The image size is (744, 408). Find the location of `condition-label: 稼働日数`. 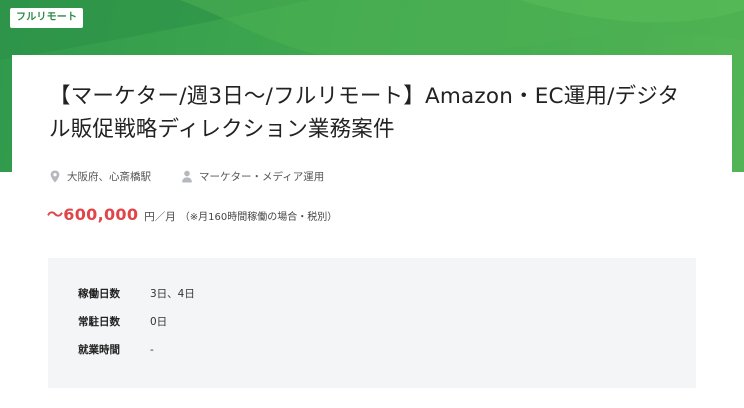

condition-label: 稼働日数 is located at coordinates (99, 294).